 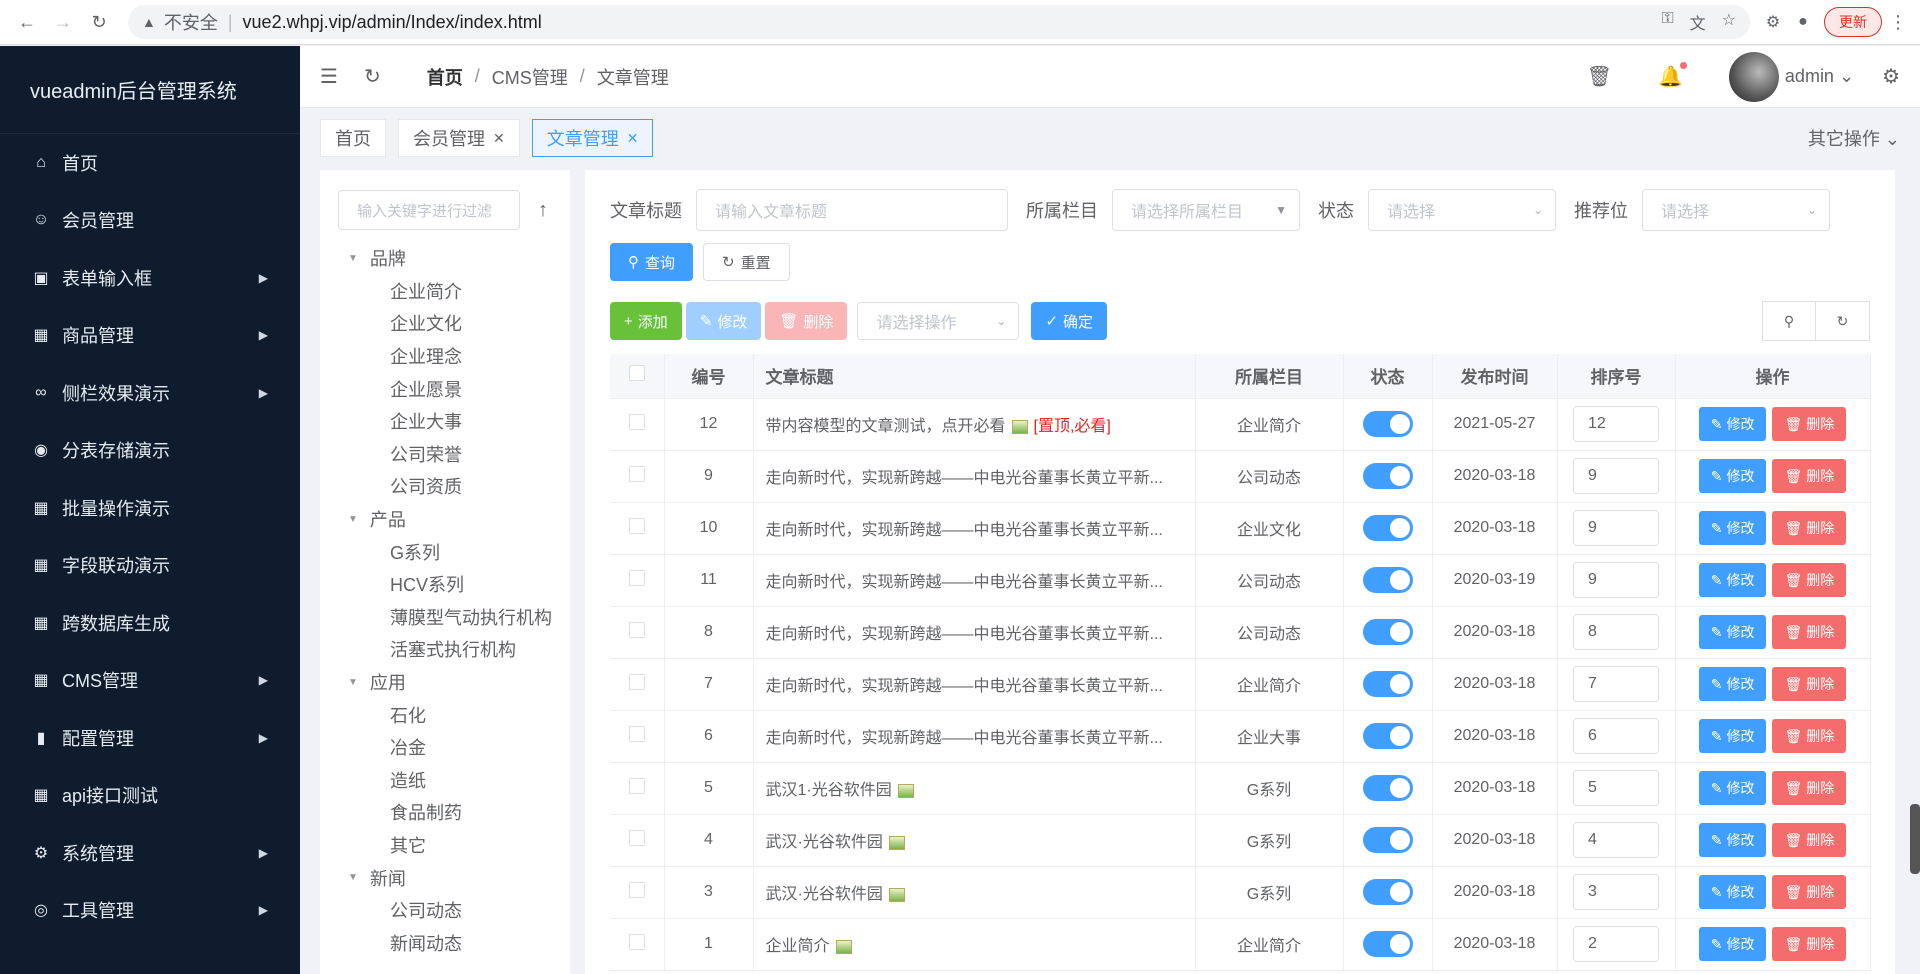 What do you see at coordinates (445, 77) in the screenshot?
I see `breadcrumb-home: 首页` at bounding box center [445, 77].